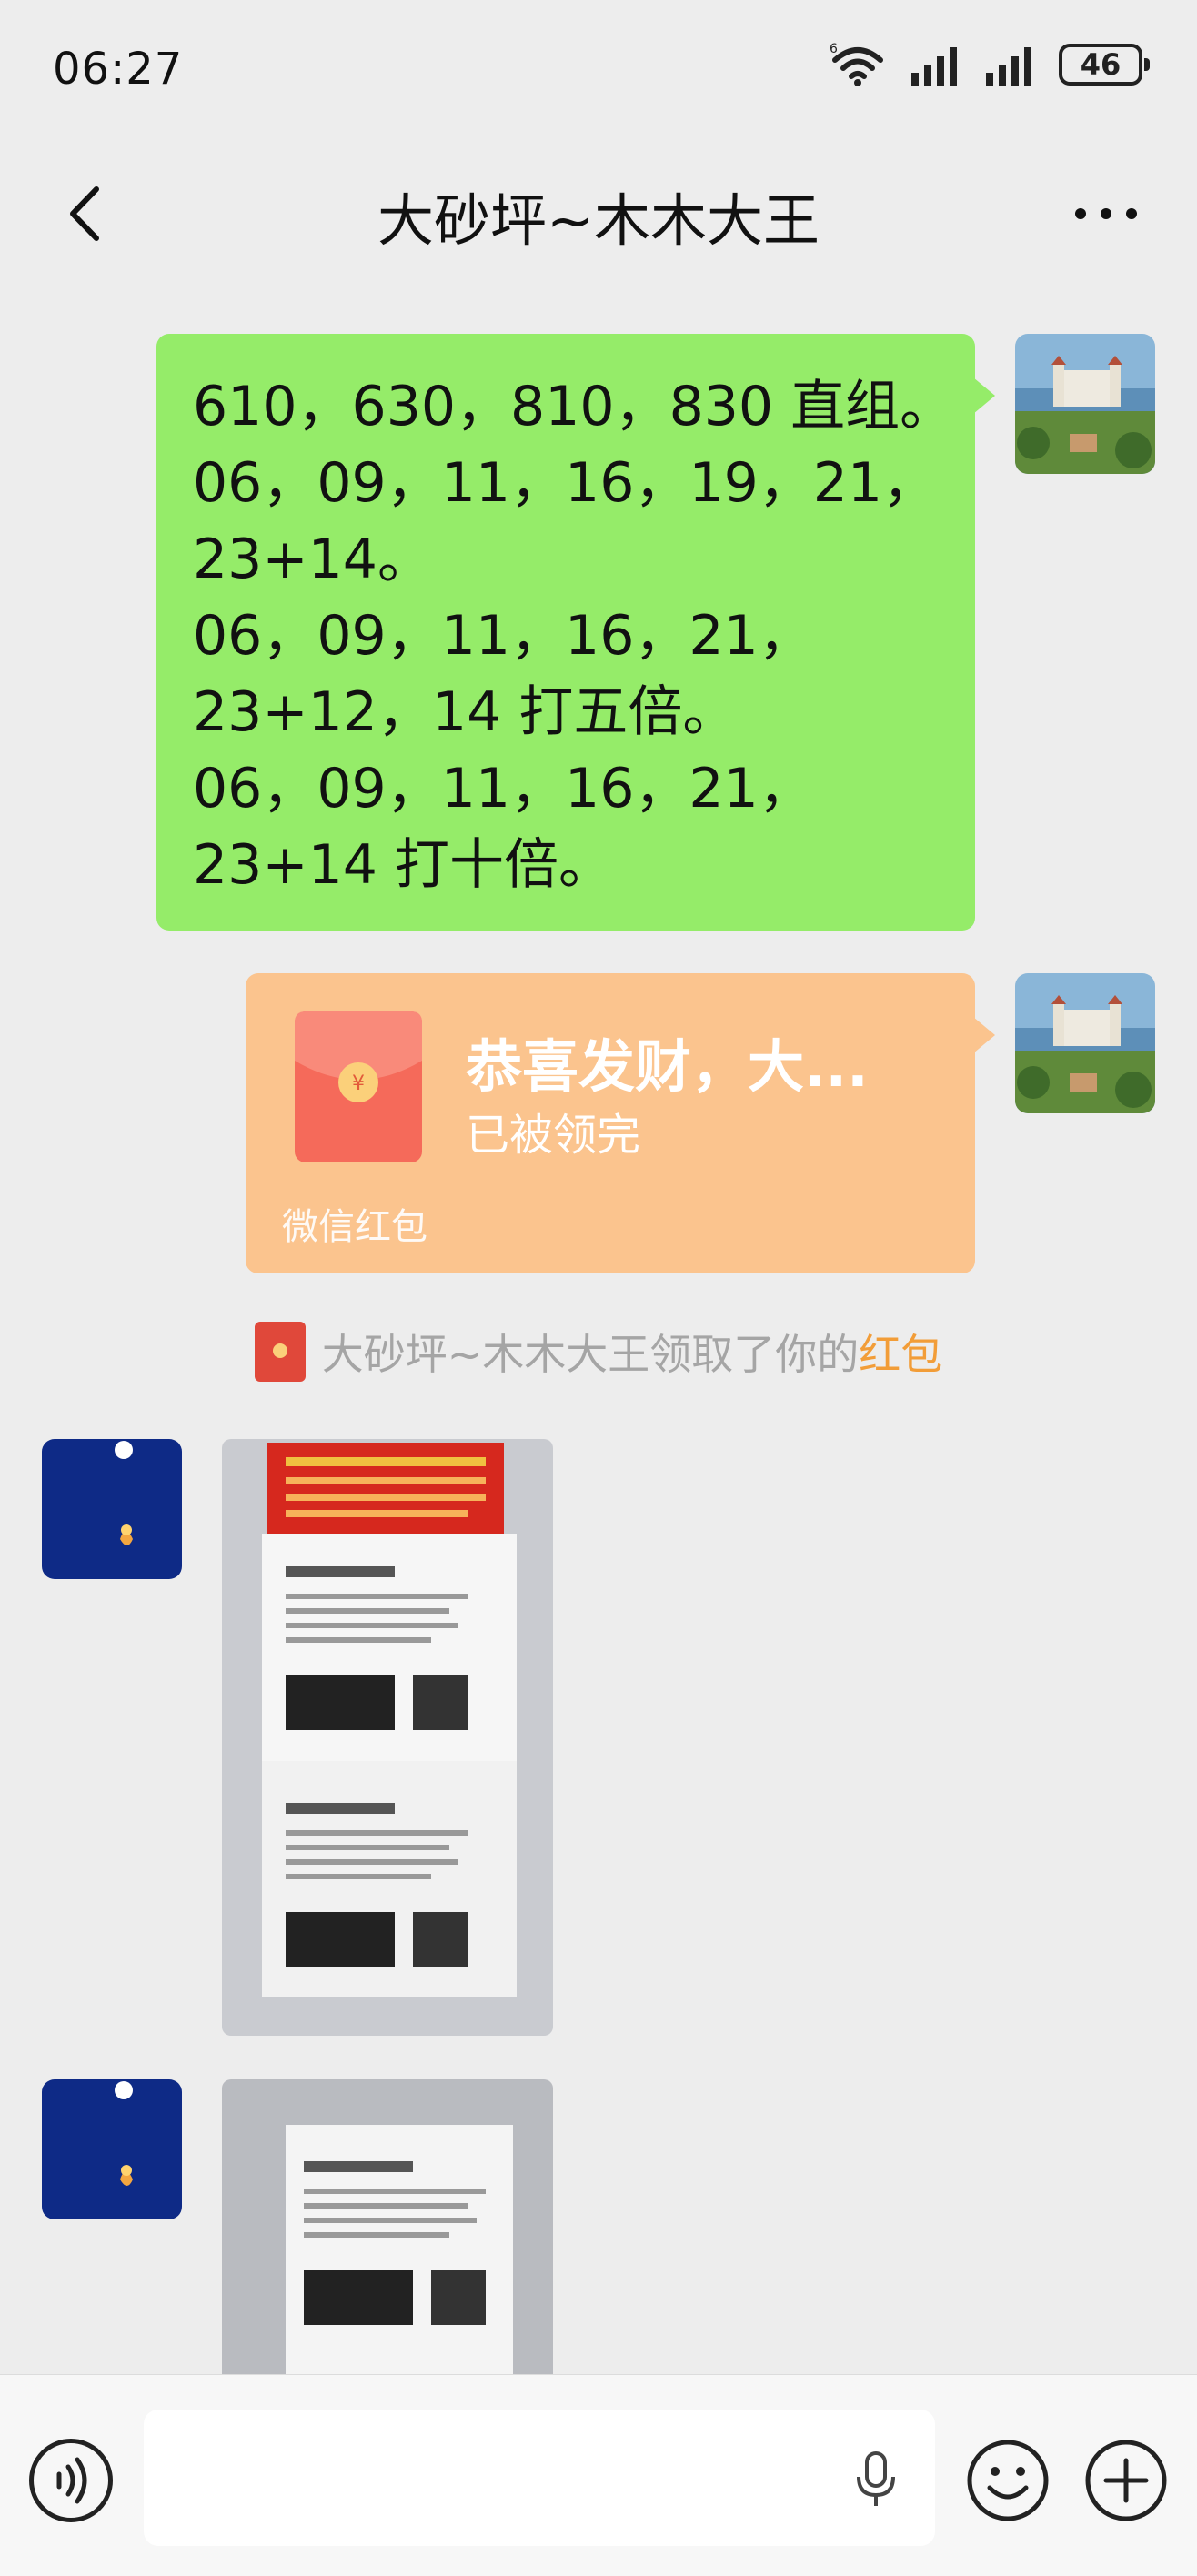 Image resolution: width=1197 pixels, height=2576 pixels. I want to click on signal-icon, so click(934, 66).